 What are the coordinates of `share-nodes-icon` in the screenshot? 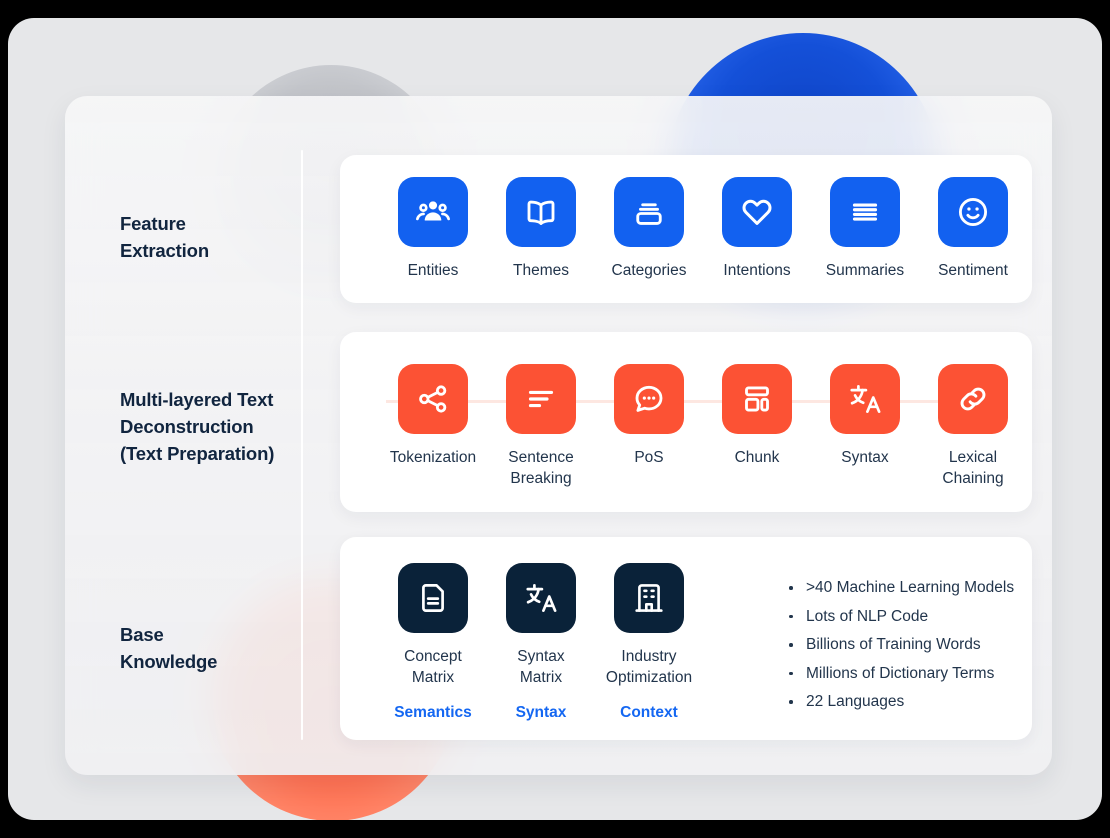 It's located at (433, 399).